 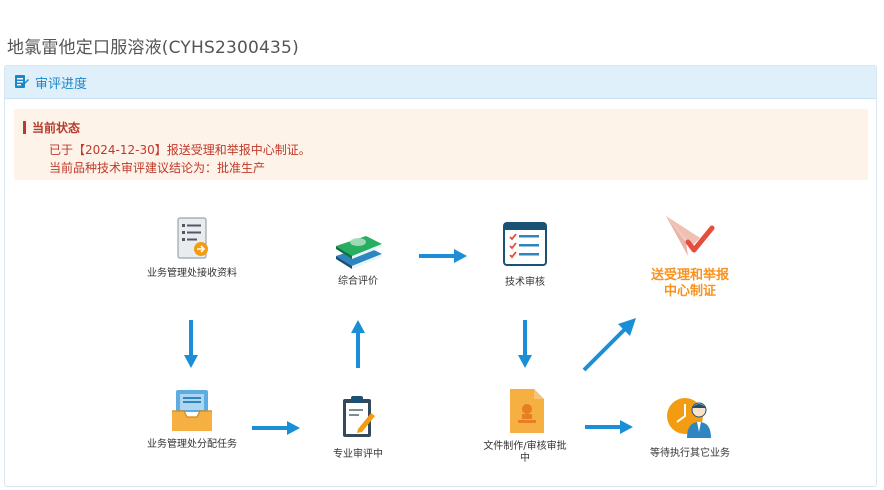 What do you see at coordinates (56, 128) in the screenshot?
I see `status-heading: 当前状态` at bounding box center [56, 128].